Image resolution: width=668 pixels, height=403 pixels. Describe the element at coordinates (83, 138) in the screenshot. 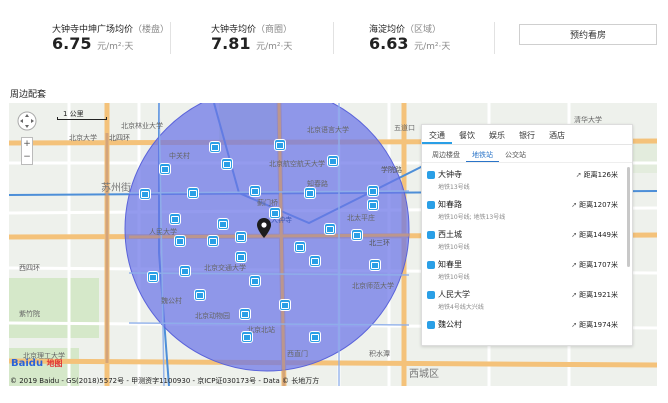

I see `map-label: 北京大学` at that location.